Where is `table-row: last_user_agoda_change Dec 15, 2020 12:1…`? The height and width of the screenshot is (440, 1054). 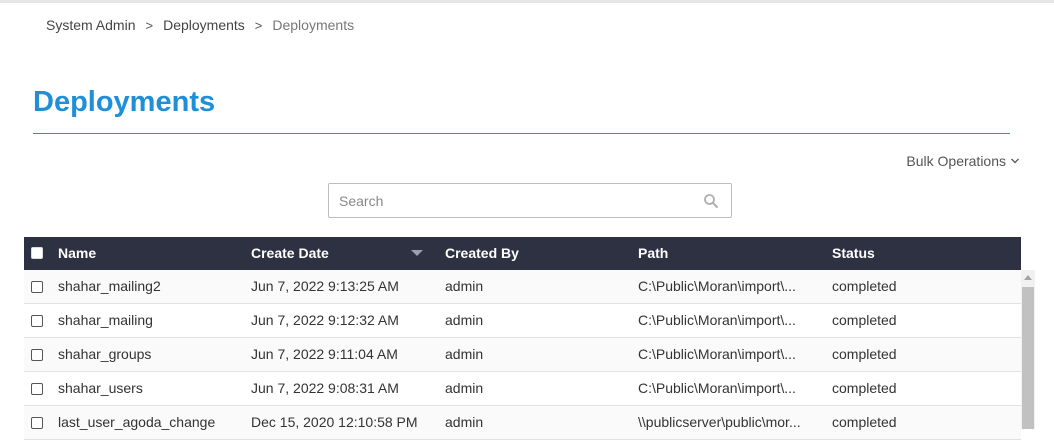 table-row: last_user_agoda_change Dec 15, 2020 12:1… is located at coordinates (522, 423).